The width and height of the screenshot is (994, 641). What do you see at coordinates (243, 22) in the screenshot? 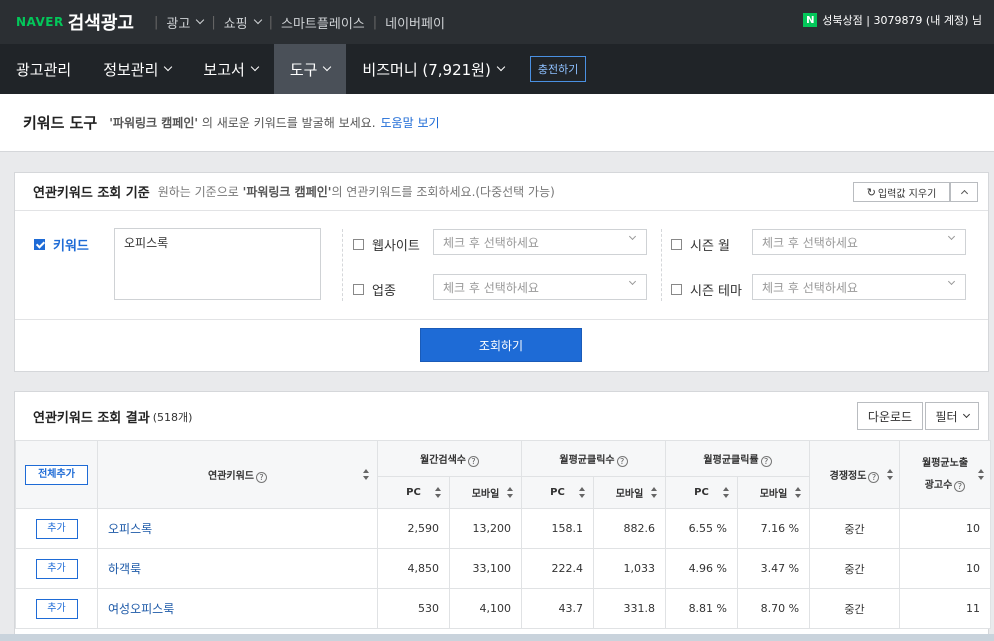
I see `topnav-shopping: 쇼핑` at bounding box center [243, 22].